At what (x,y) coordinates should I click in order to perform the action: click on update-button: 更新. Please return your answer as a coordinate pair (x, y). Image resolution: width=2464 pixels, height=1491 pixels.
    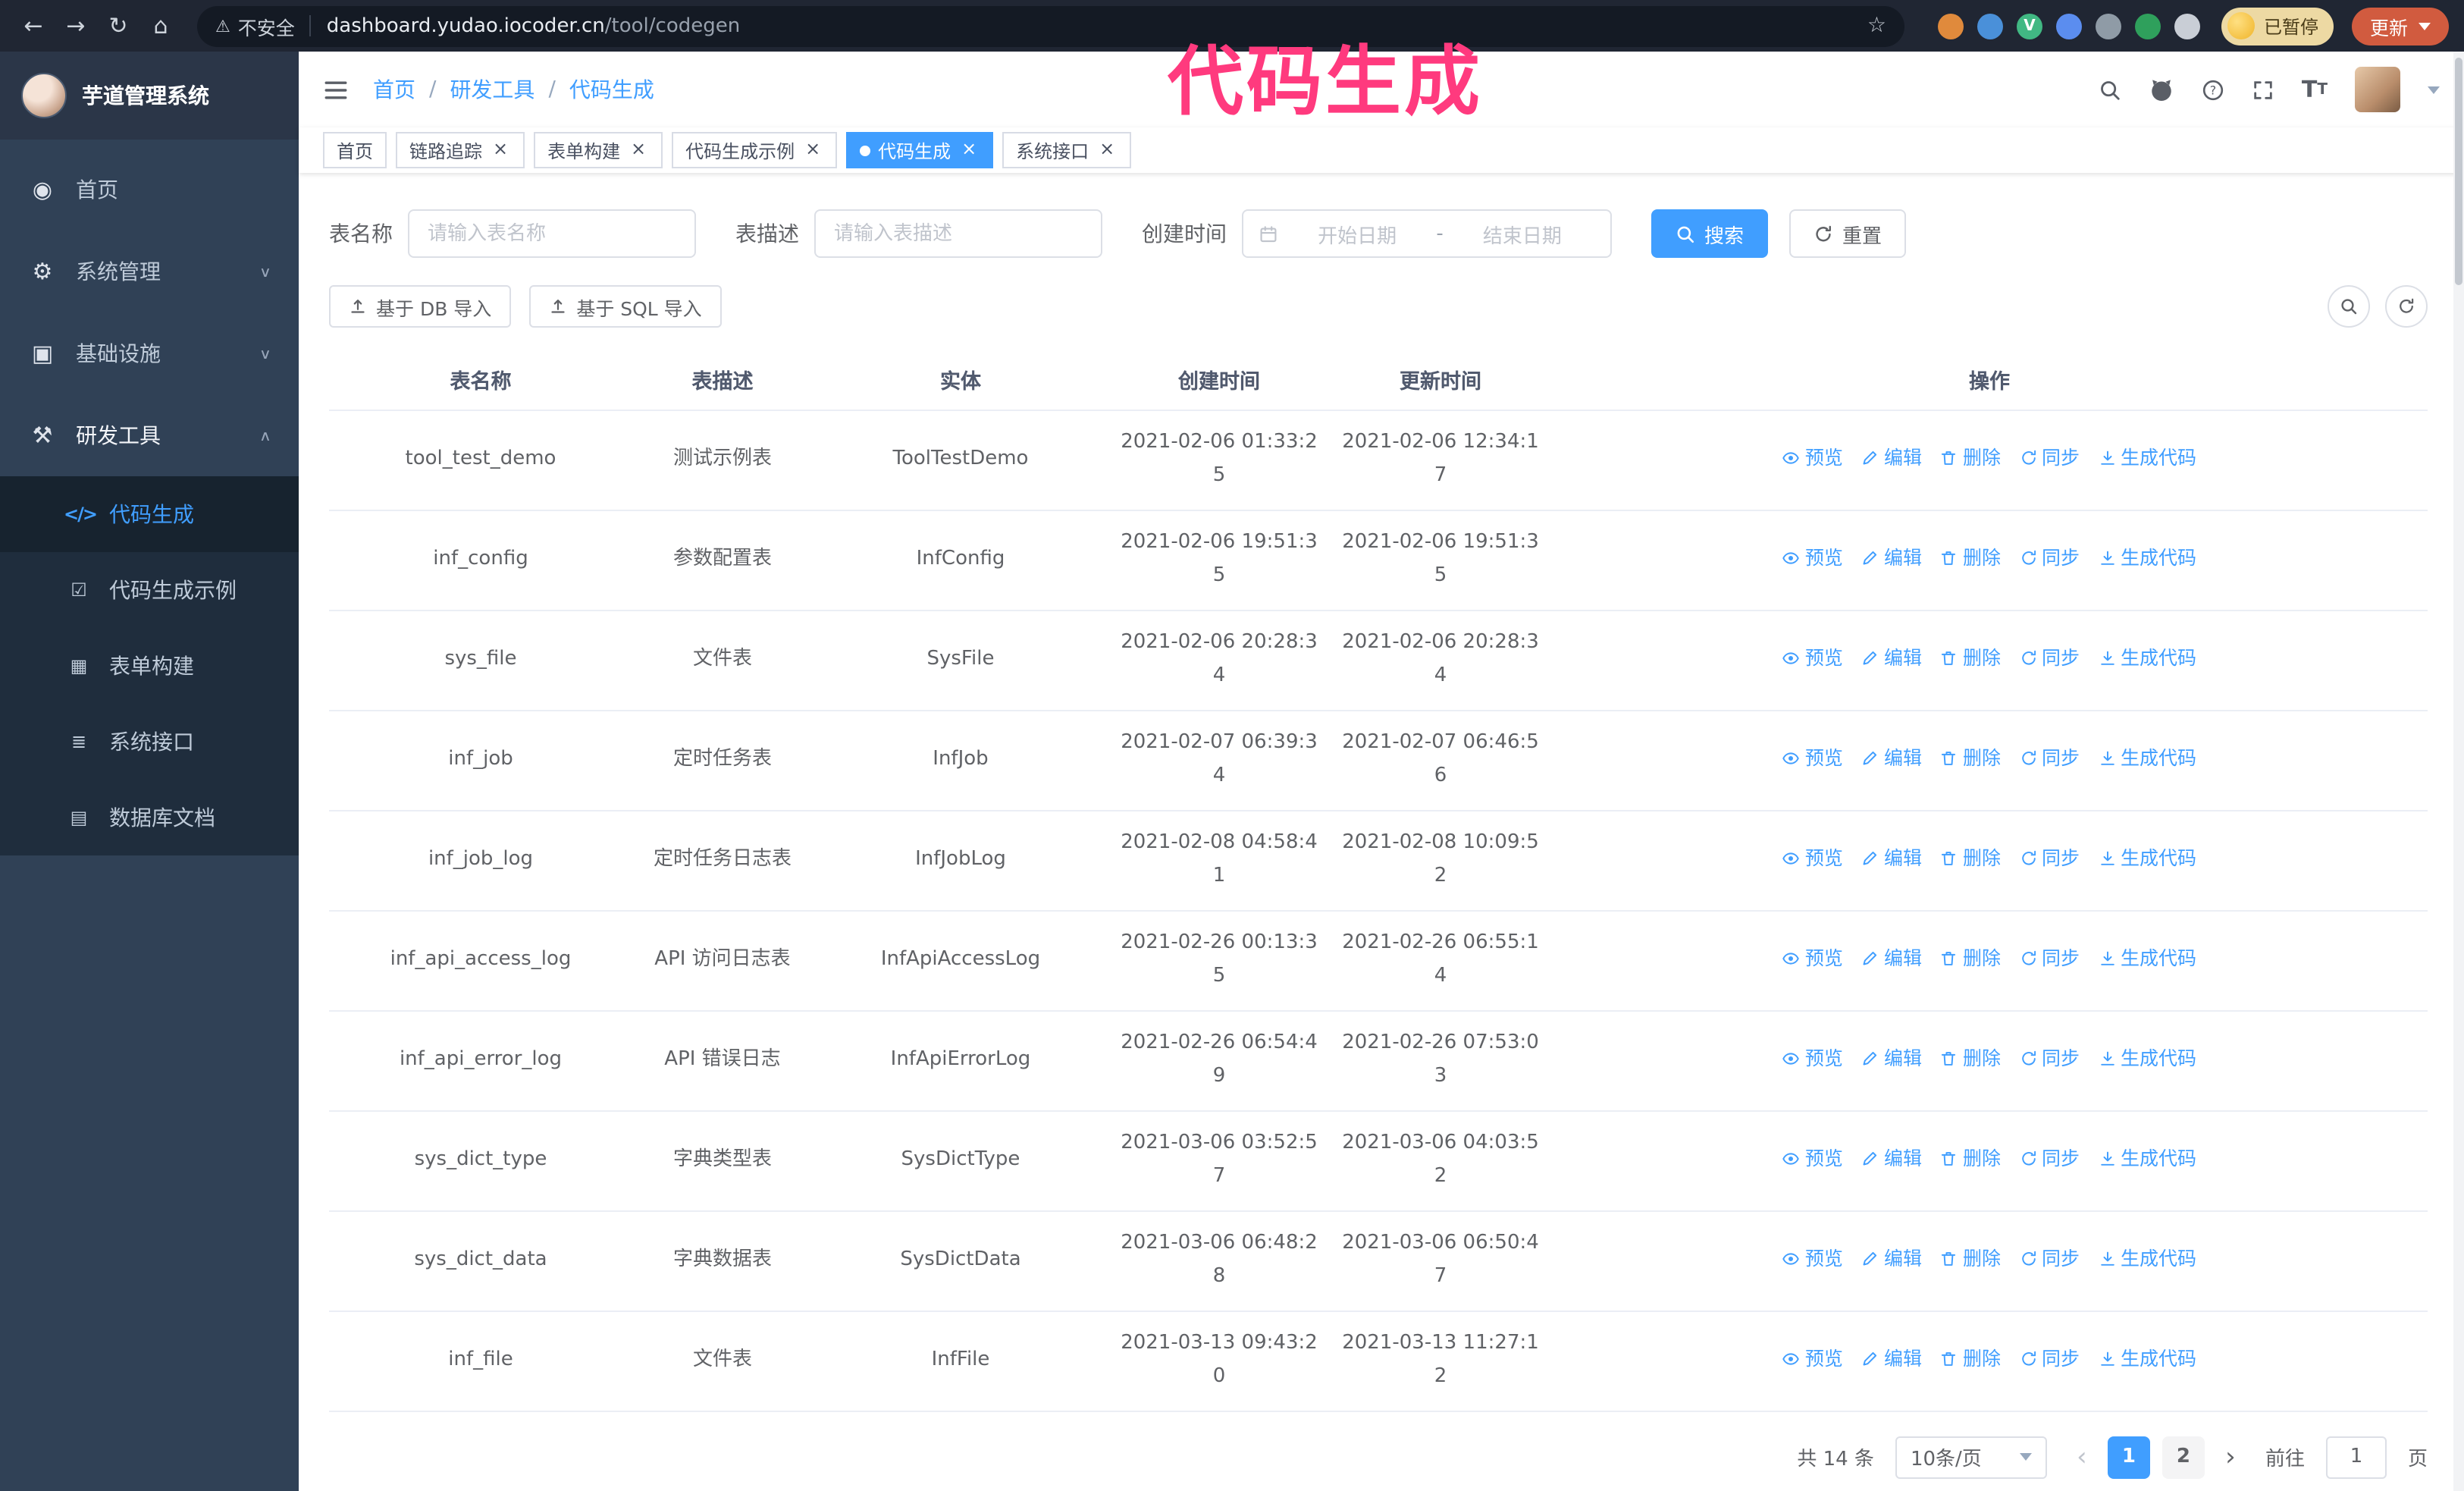
    Looking at the image, I should click on (2400, 26).